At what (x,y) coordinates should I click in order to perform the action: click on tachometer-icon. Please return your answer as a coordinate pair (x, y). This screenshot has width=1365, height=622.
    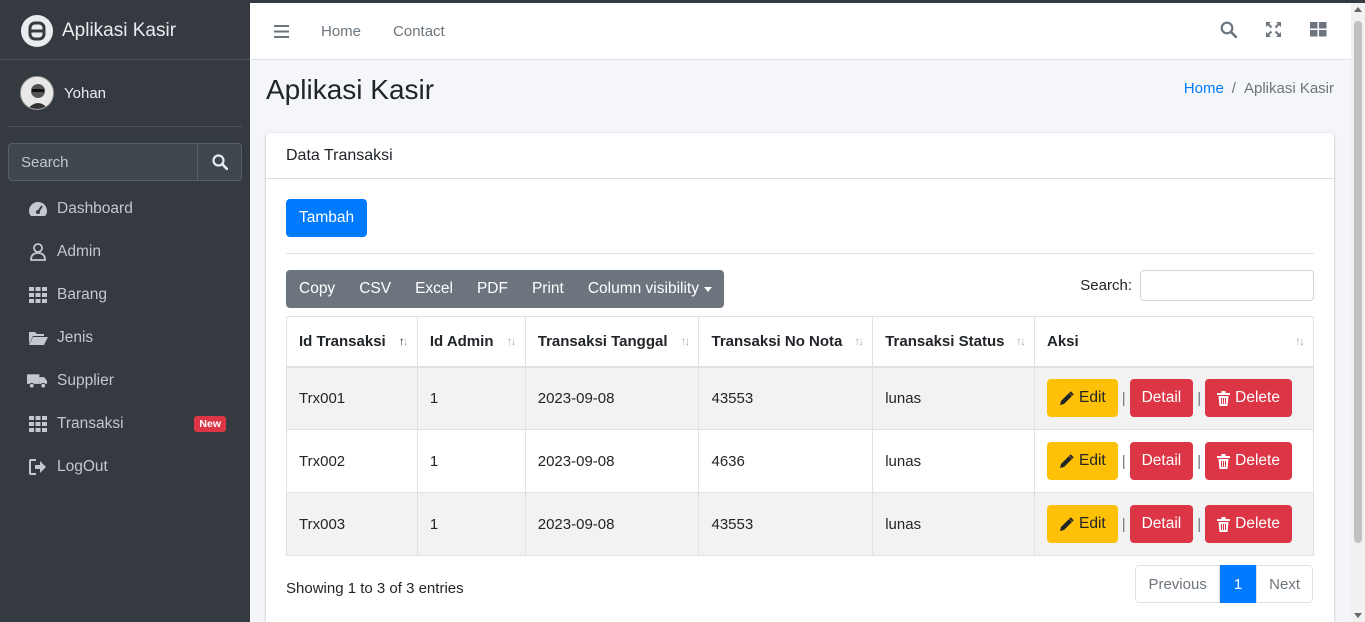
    Looking at the image, I should click on (37, 209).